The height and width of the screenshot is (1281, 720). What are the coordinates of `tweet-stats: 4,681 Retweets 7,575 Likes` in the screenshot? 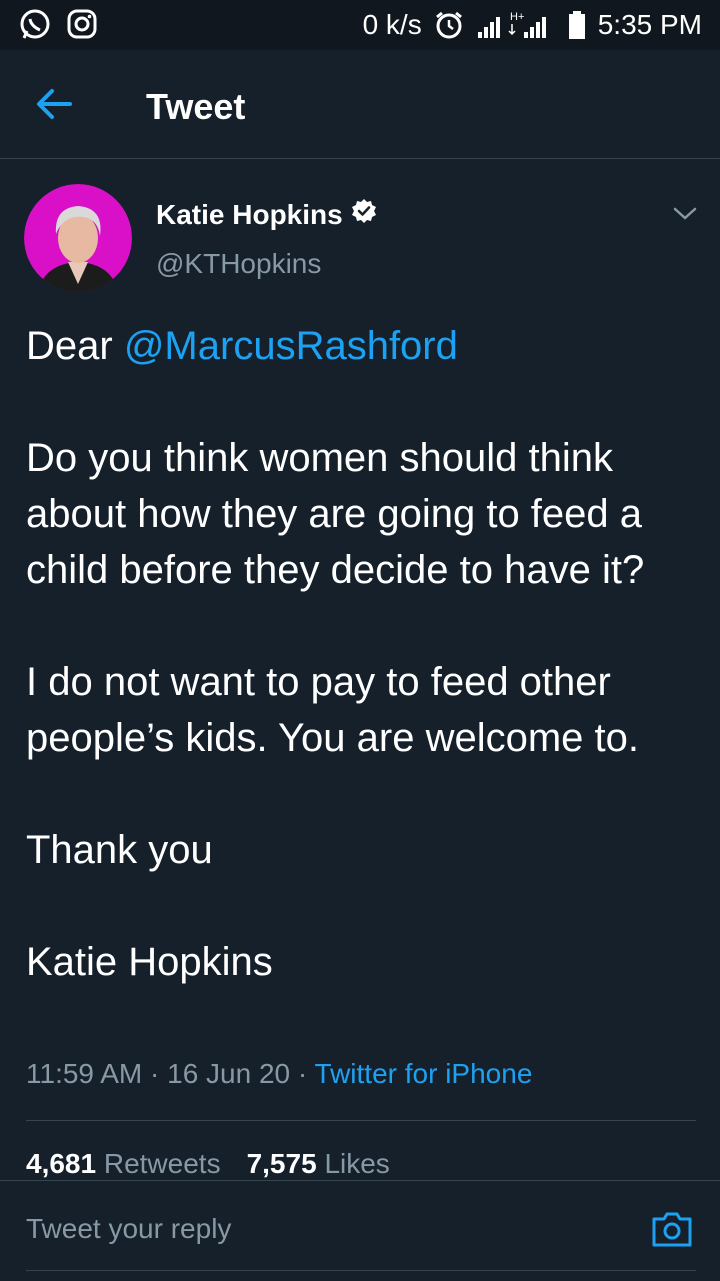 It's located at (208, 1164).